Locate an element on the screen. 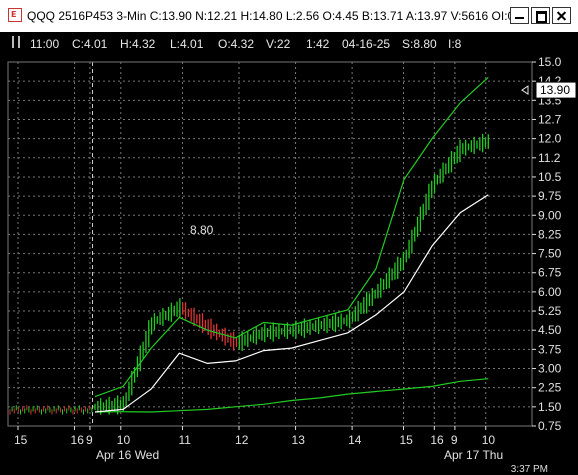 This screenshot has height=475, width=578. y-tick-label: 6.00 is located at coordinates (550, 292).